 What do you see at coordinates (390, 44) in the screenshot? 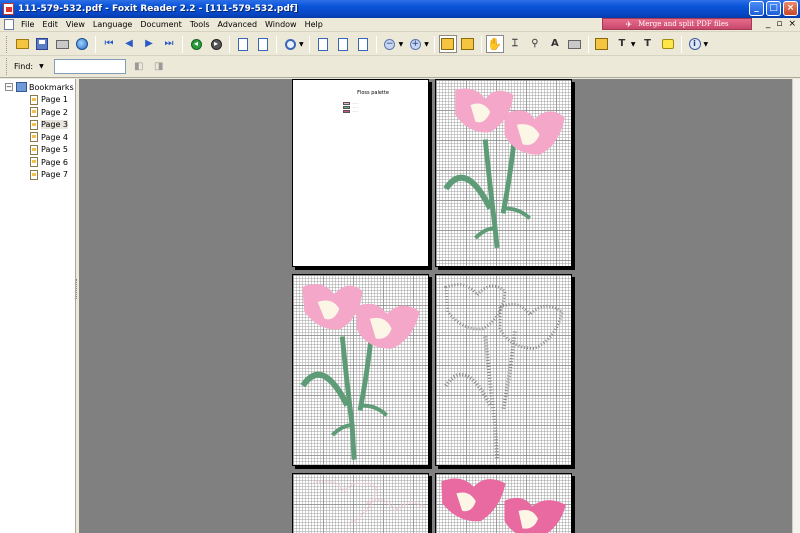
I see `zoom-out-button: −` at bounding box center [390, 44].